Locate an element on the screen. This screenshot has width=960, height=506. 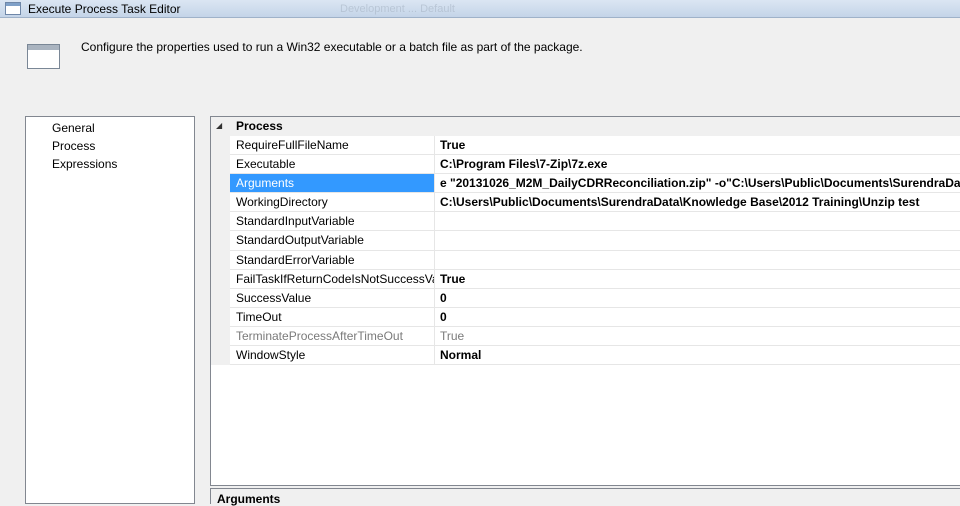
property-row: TimeOut 0 is located at coordinates (595, 317).